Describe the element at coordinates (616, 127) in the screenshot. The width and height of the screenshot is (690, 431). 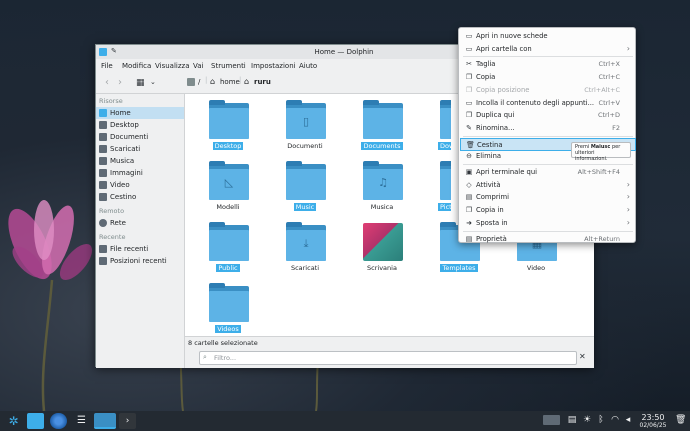
I see `menu-item-shortcut: F2` at that location.